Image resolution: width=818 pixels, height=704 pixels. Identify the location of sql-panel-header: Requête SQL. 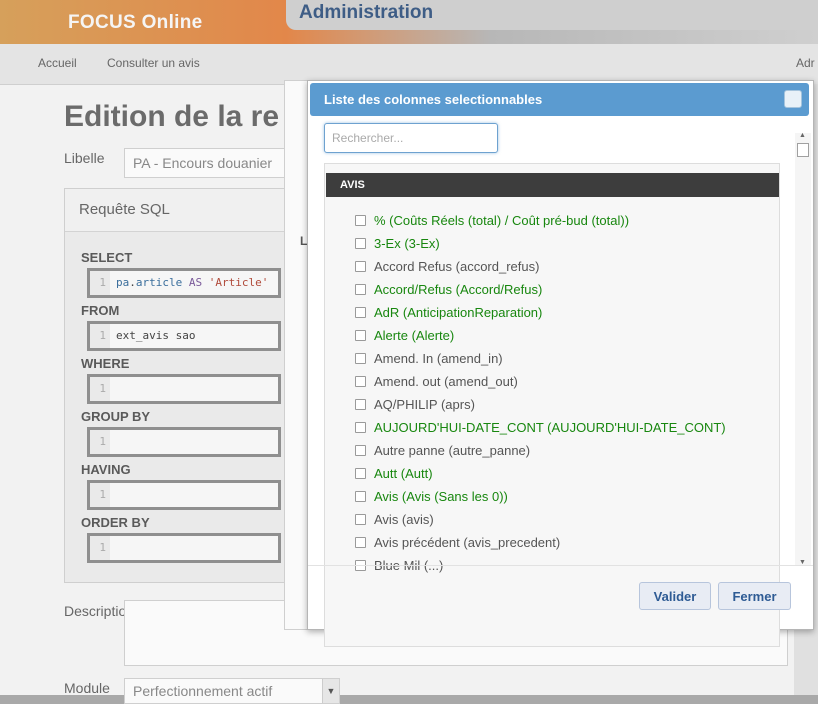
(185, 210).